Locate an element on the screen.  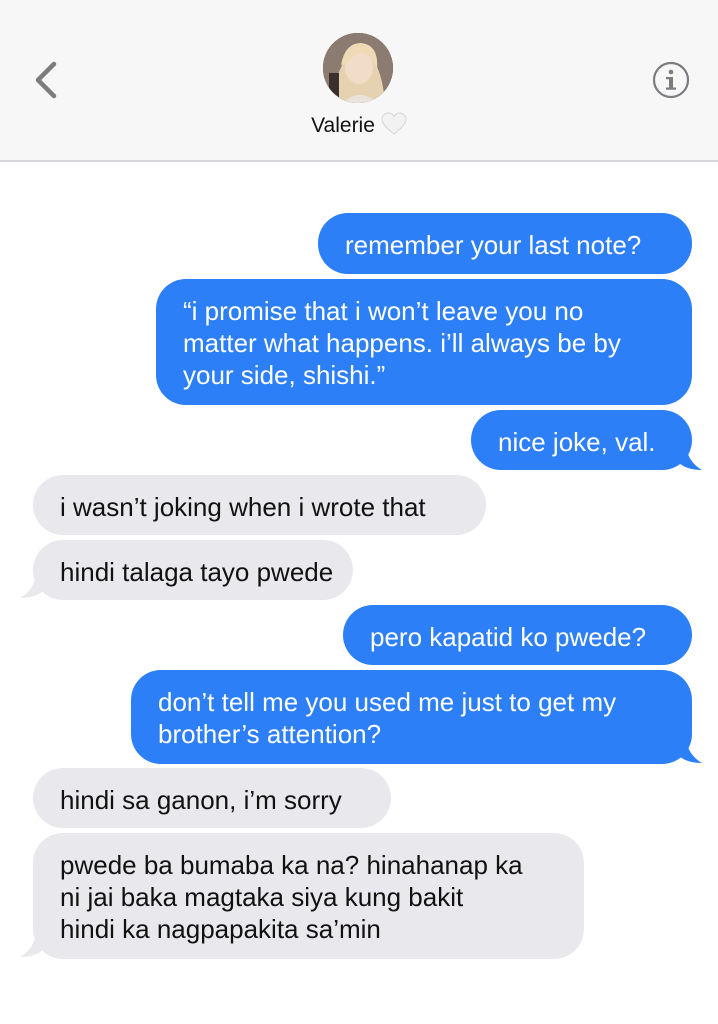
message-text: “i promise that i won’t leave you no is located at coordinates (383, 311).